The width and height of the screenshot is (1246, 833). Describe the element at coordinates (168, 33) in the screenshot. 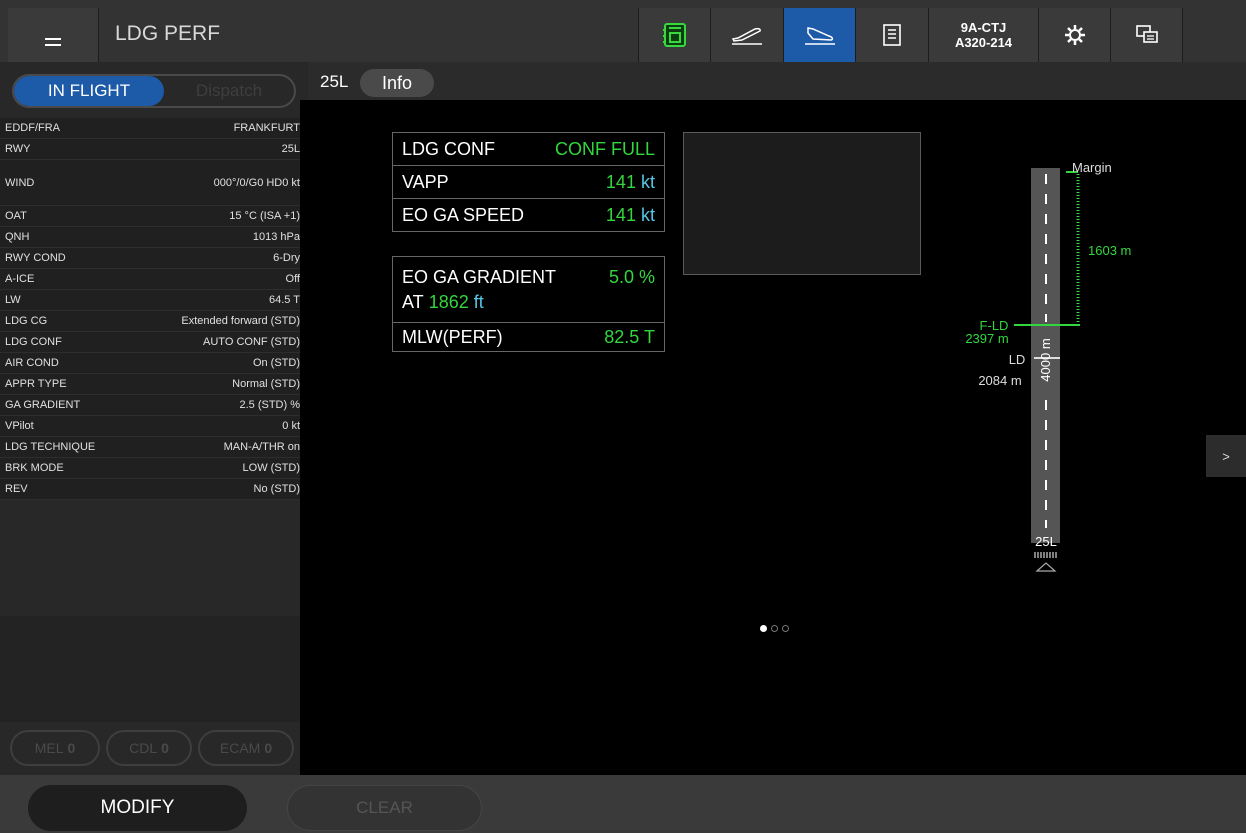

I see `page-title: LDG PERF` at that location.